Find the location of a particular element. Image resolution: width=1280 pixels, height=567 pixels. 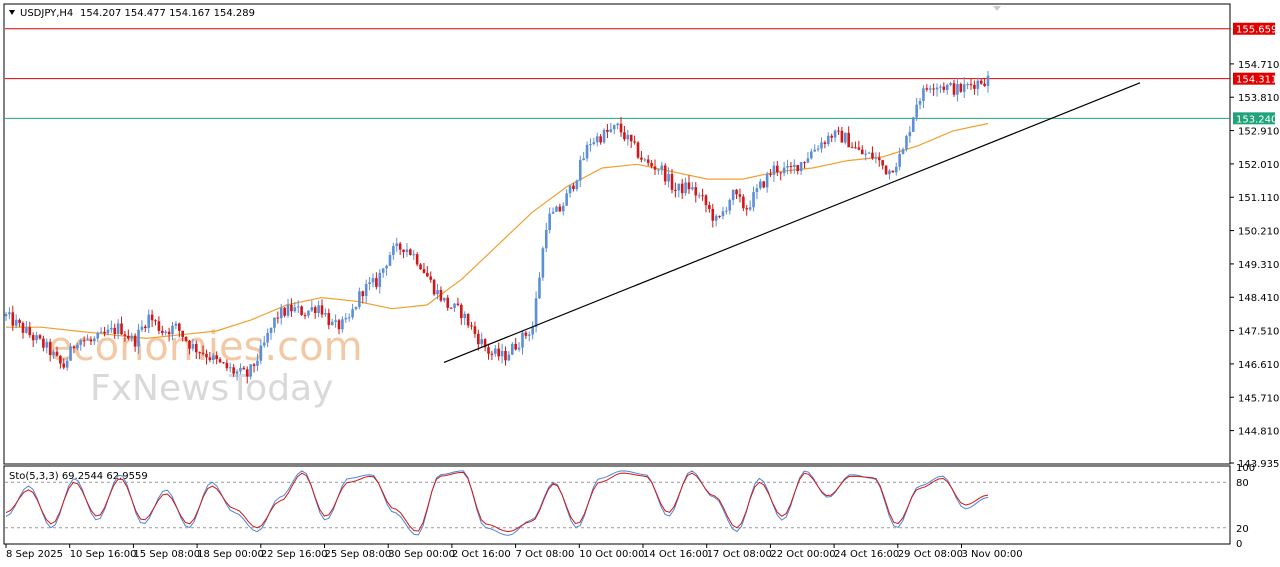

time-tick-label: 18 Sep 00:00 is located at coordinates (230, 554).